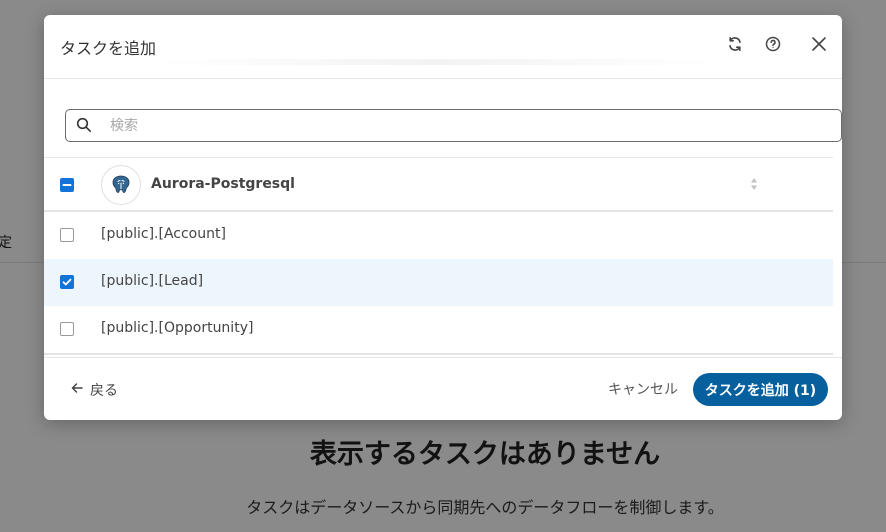 The height and width of the screenshot is (532, 886). What do you see at coordinates (443, 388) in the screenshot?
I see `dialog-footer: 戻る キャンセル タスクを追加 (1)` at bounding box center [443, 388].